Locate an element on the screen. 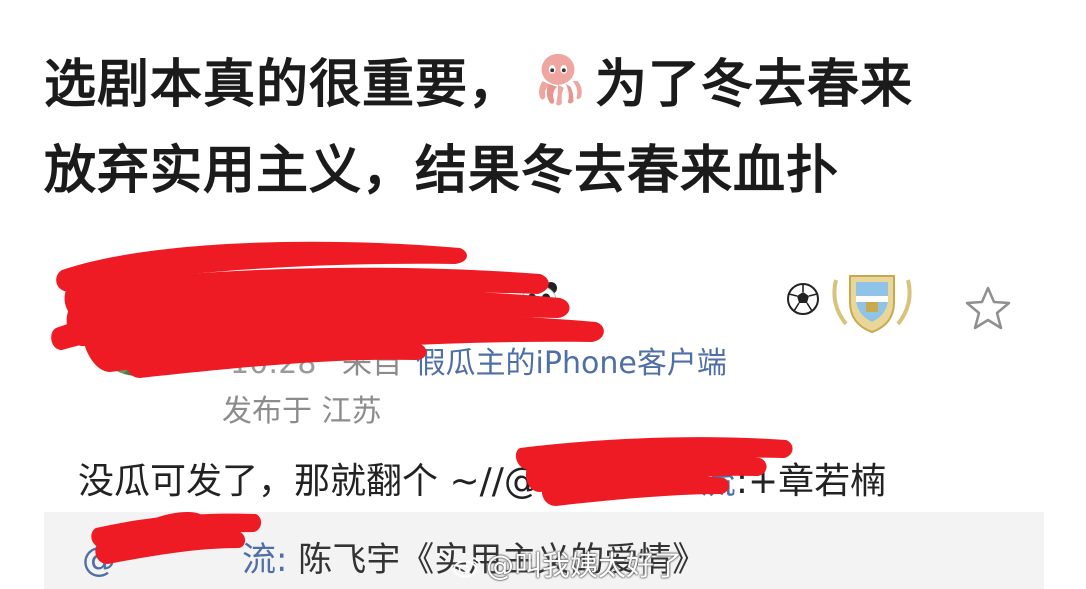  post-meta: 10:28 来自 假瓜主的iPhone客户端 is located at coordinates (478, 360).